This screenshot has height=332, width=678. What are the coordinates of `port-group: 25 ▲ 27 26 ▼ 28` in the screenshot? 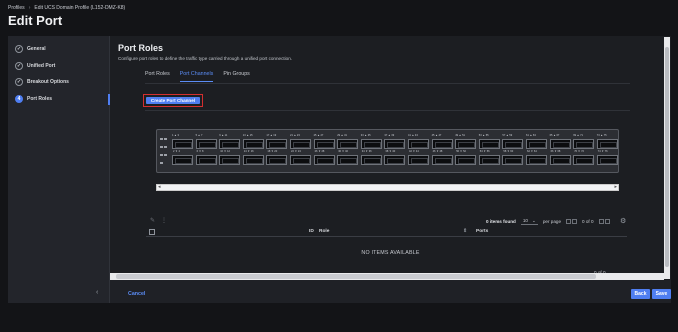 It's located at (325, 152).